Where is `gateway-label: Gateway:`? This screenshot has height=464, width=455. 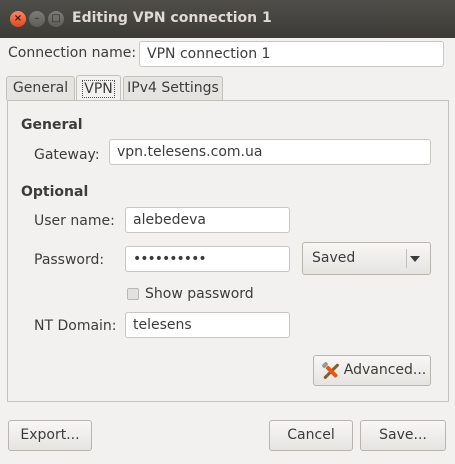 gateway-label: Gateway: is located at coordinates (67, 155).